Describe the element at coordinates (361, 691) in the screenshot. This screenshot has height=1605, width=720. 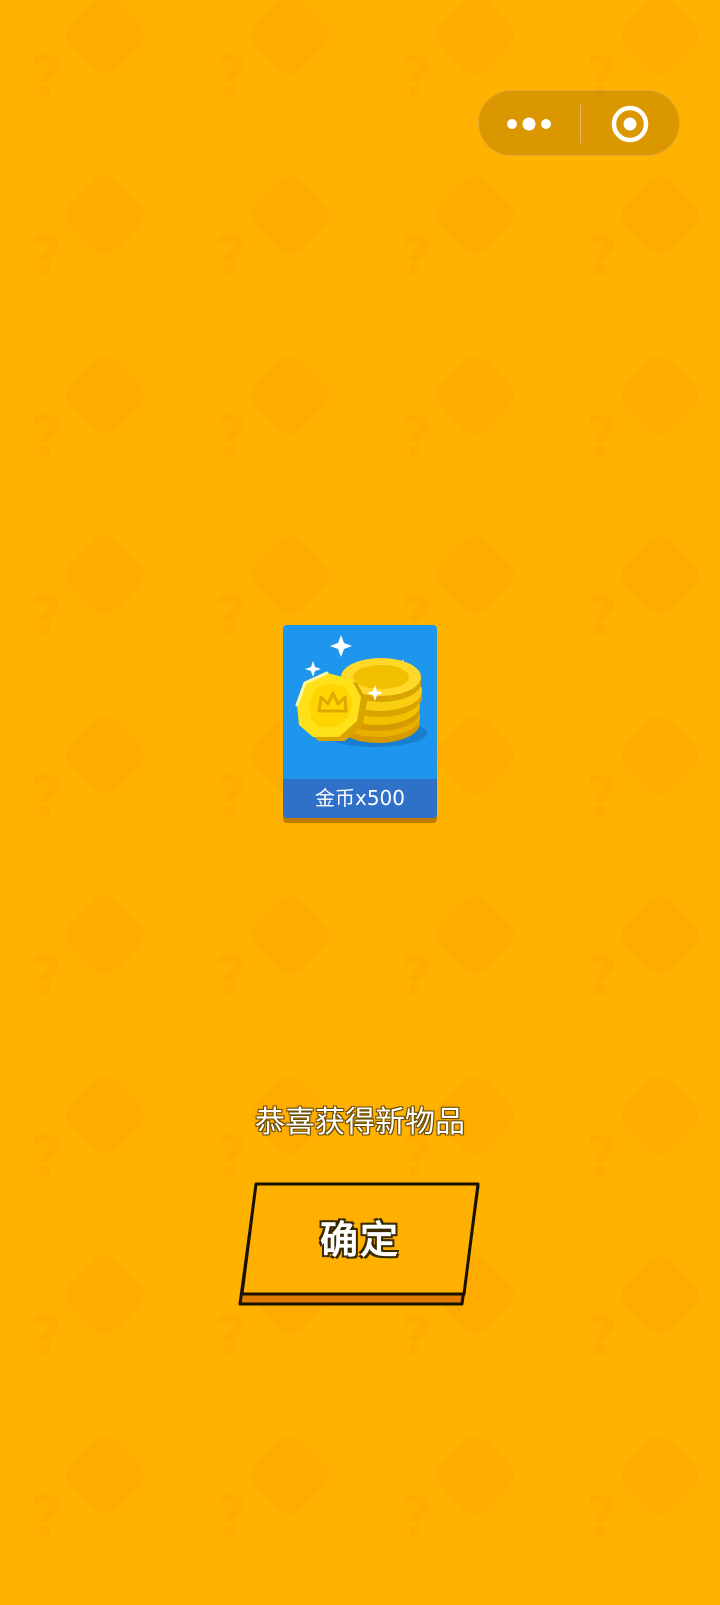
I see `gold-coins-icon` at that location.